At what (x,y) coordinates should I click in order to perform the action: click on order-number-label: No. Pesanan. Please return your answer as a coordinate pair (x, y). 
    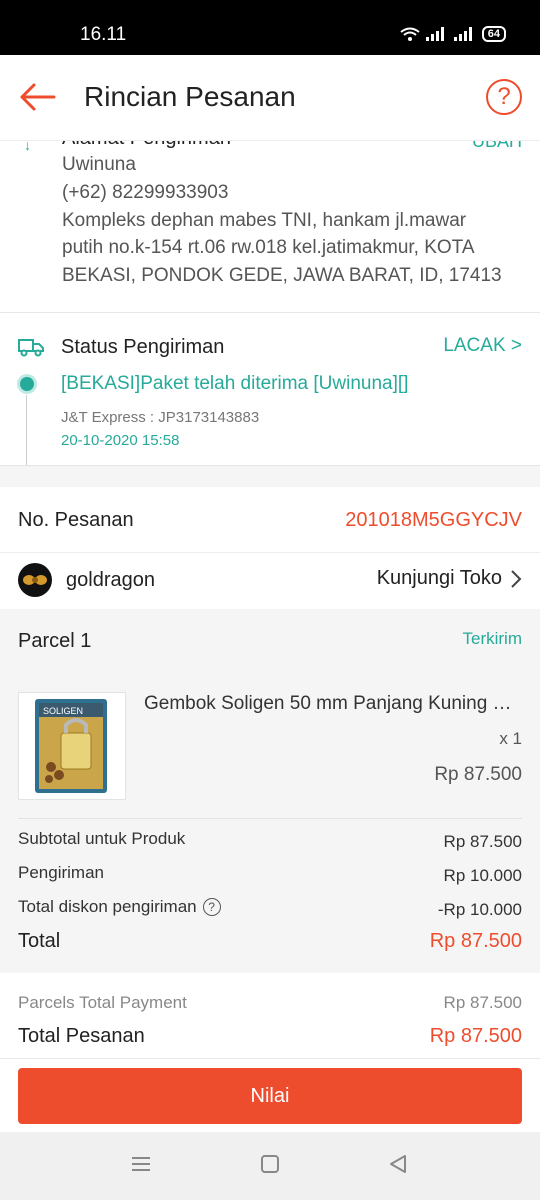
    Looking at the image, I should click on (76, 520).